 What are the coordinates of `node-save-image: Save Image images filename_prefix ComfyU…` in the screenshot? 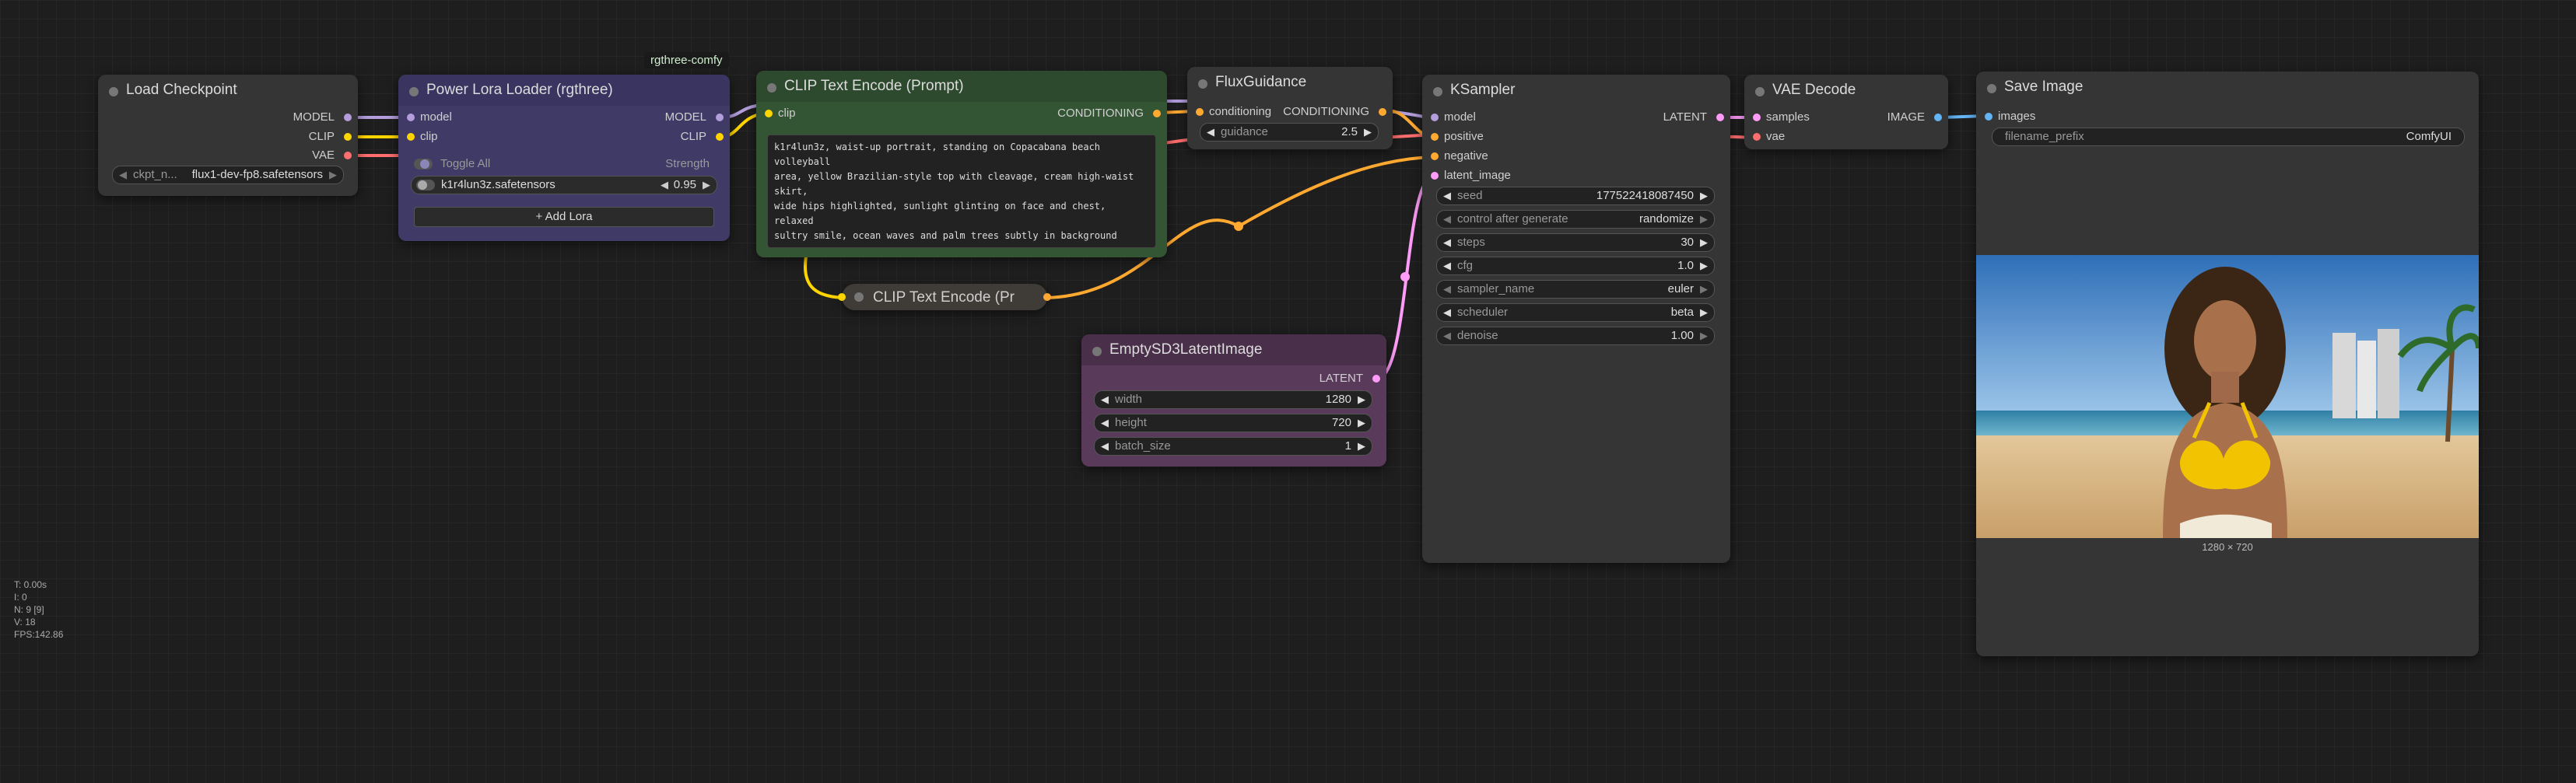 It's located at (2227, 364).